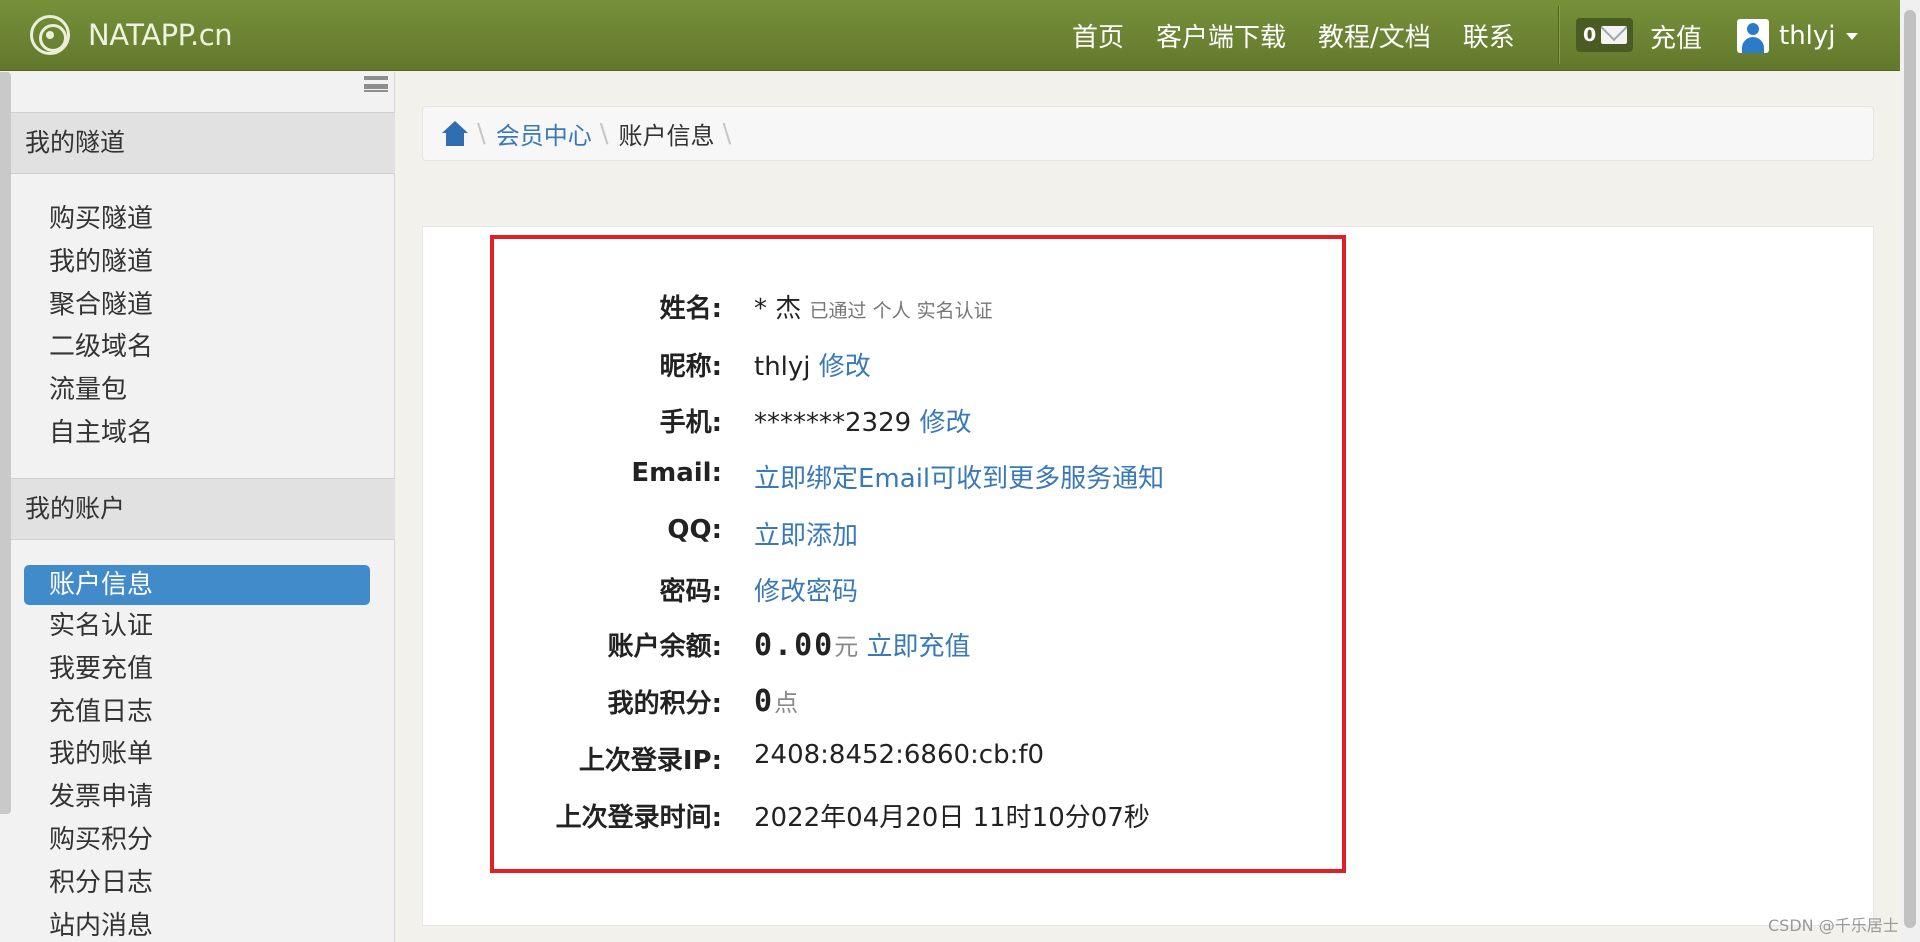 This screenshot has height=942, width=1920. Describe the element at coordinates (919, 647) in the screenshot. I see `recharge-now-link: 立即充值` at that location.